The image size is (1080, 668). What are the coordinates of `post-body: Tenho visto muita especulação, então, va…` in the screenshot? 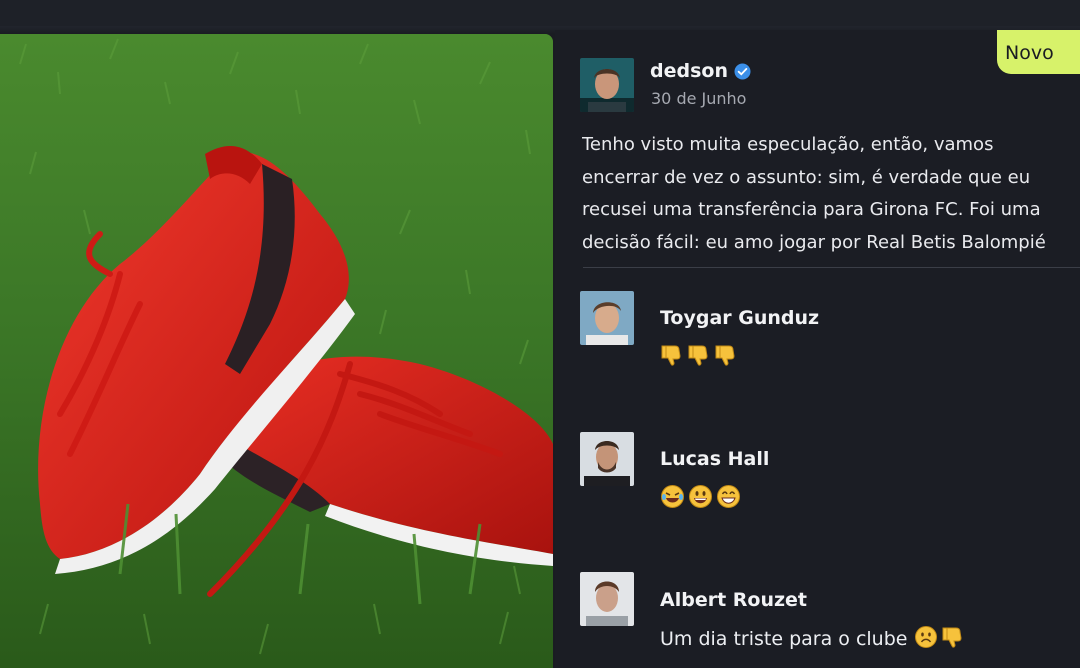 It's located at (831, 193).